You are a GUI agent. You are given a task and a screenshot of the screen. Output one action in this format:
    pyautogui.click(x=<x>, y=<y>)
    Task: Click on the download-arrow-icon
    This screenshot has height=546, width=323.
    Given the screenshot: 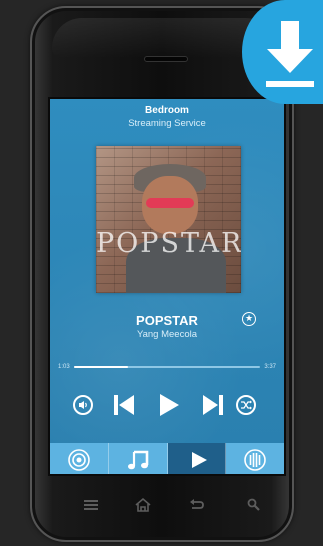 What is the action you would take?
    pyautogui.click(x=290, y=54)
    